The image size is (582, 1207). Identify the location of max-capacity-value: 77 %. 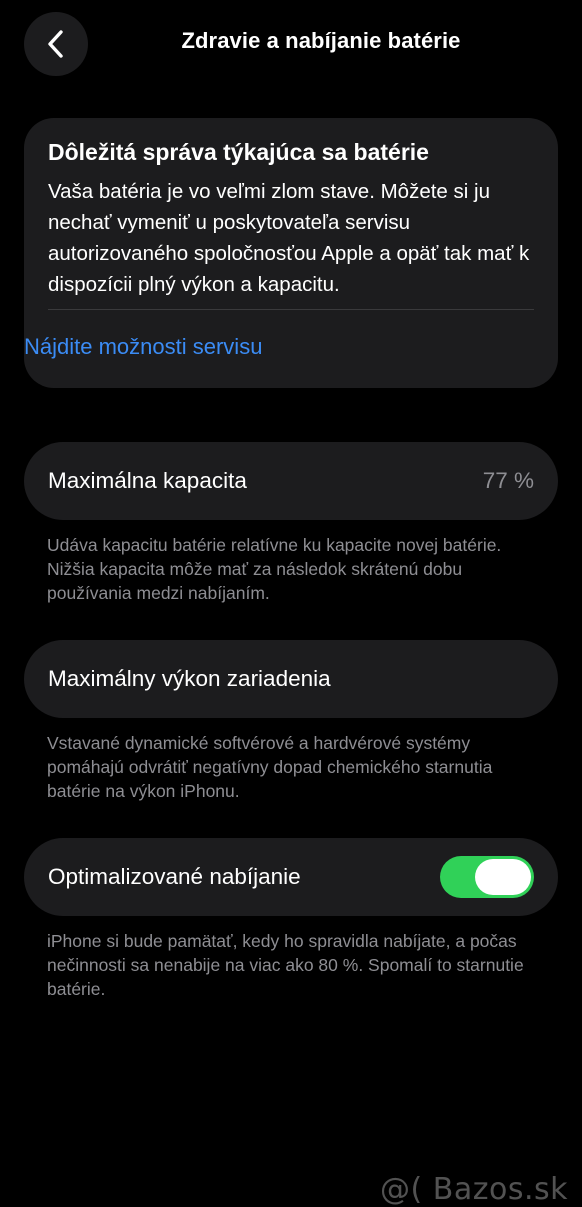
(508, 480).